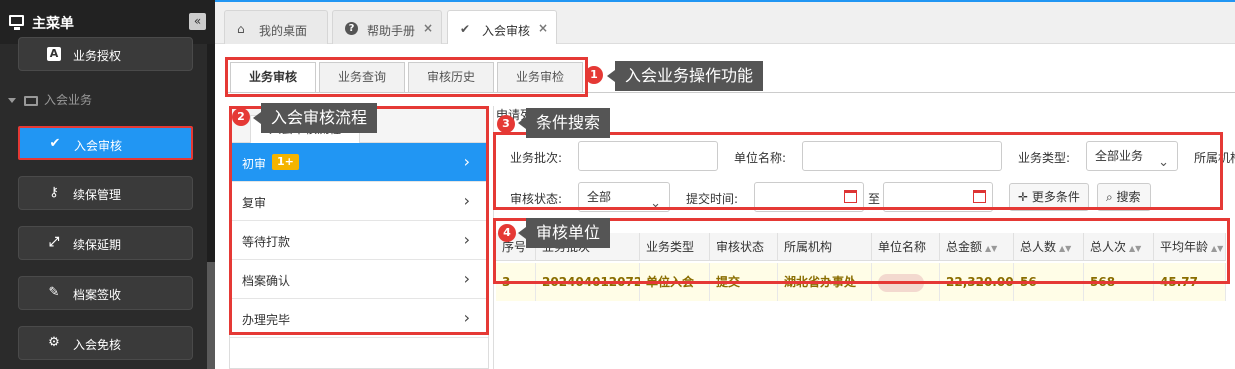 The width and height of the screenshot is (1235, 369). Describe the element at coordinates (315, 118) in the screenshot. I see `callout-label-2: 入会审核流程` at that location.